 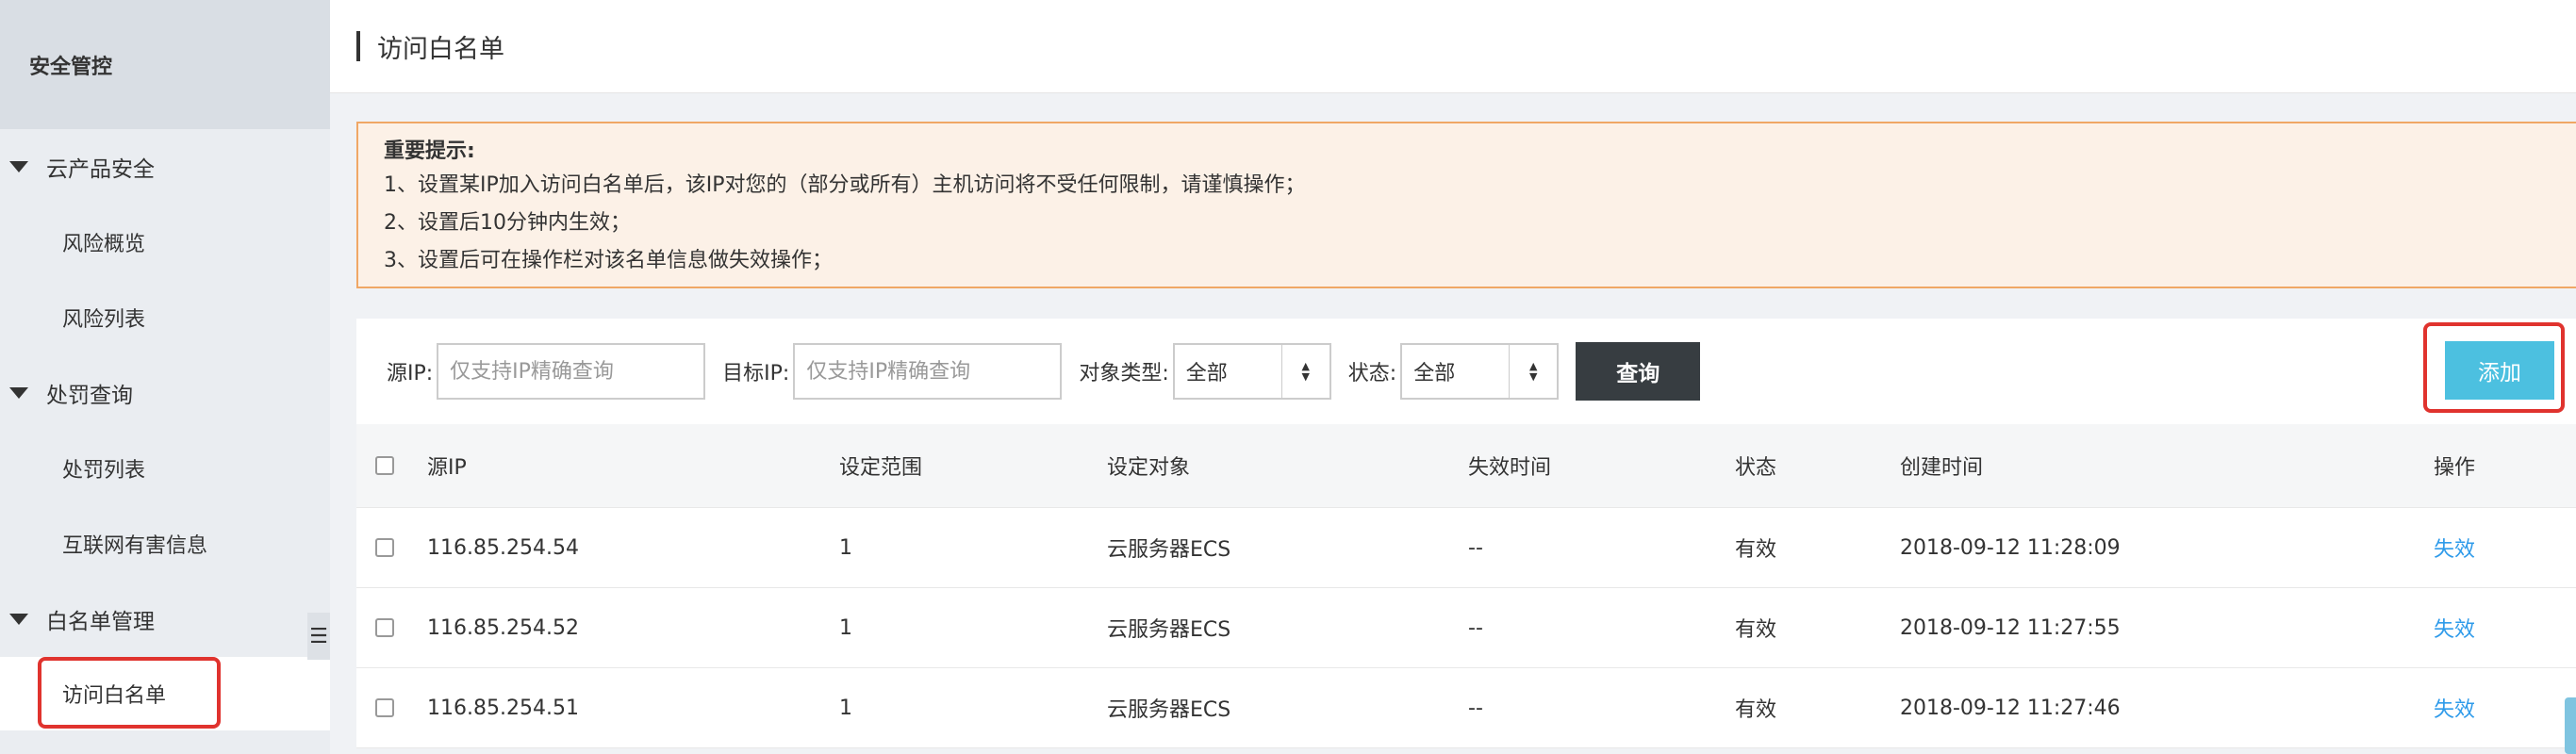 What do you see at coordinates (503, 628) in the screenshot?
I see `cell-source-ip: 116.85.254.52` at bounding box center [503, 628].